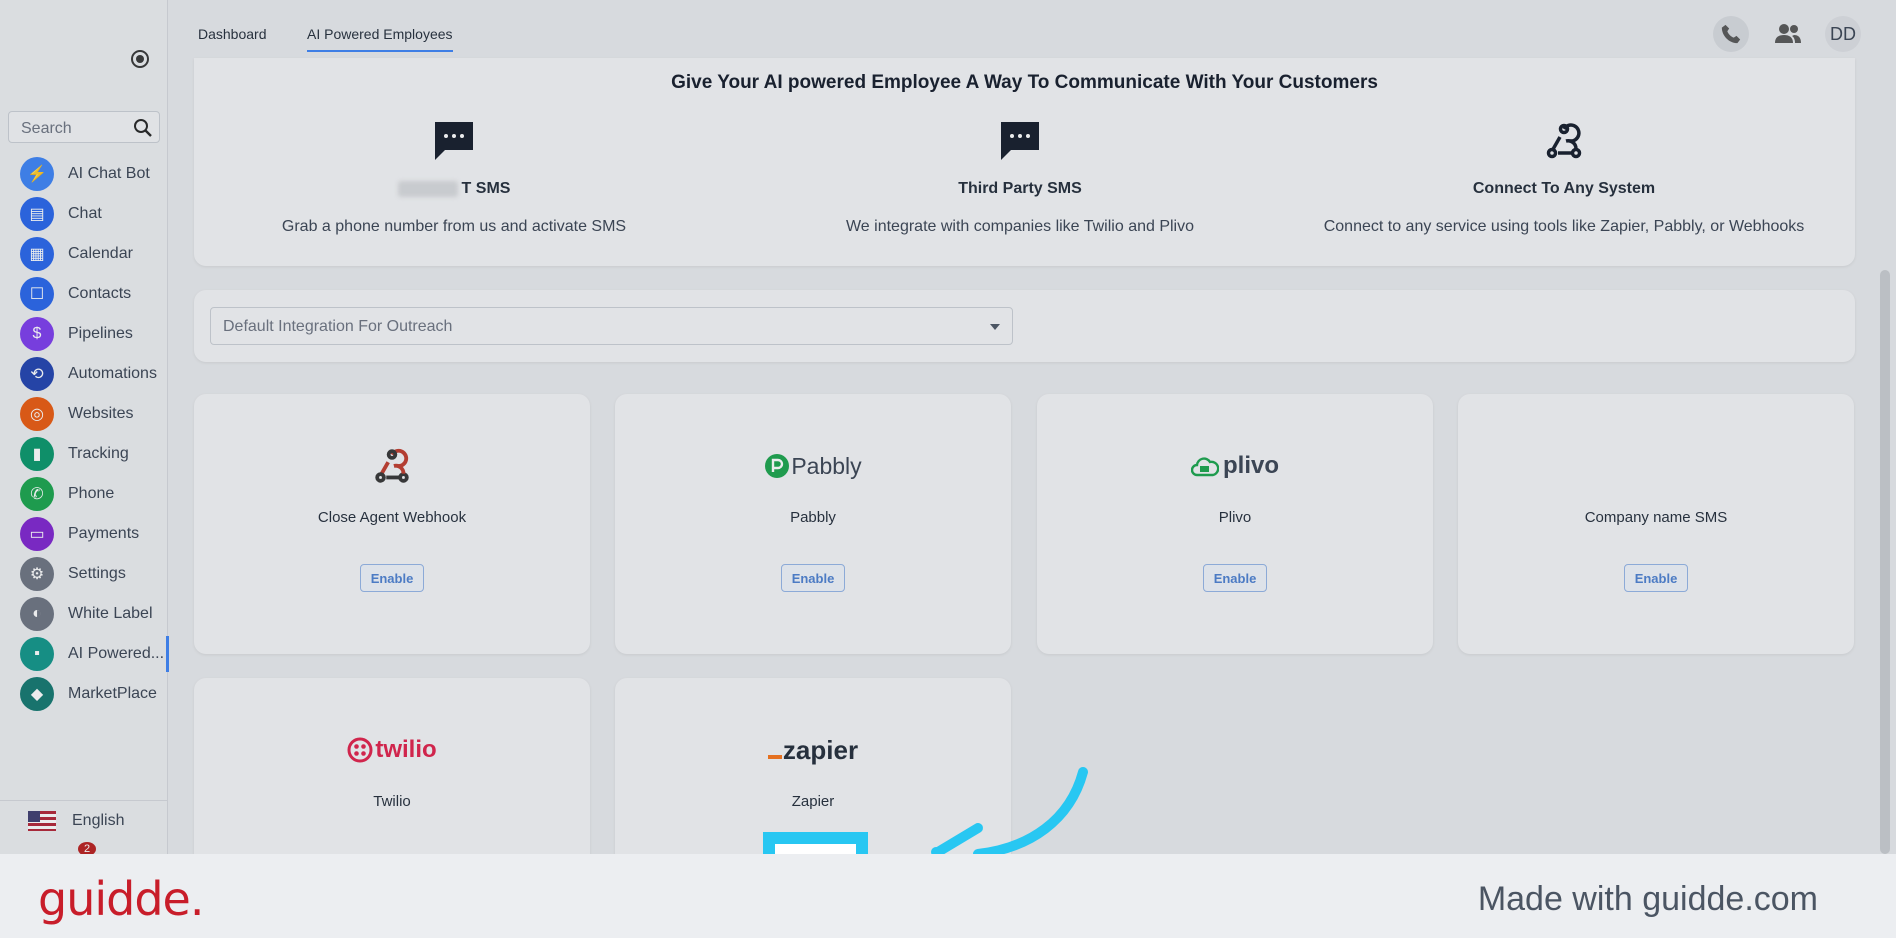 The width and height of the screenshot is (1896, 938). I want to click on sidebar-item-label: Websites, so click(101, 413).